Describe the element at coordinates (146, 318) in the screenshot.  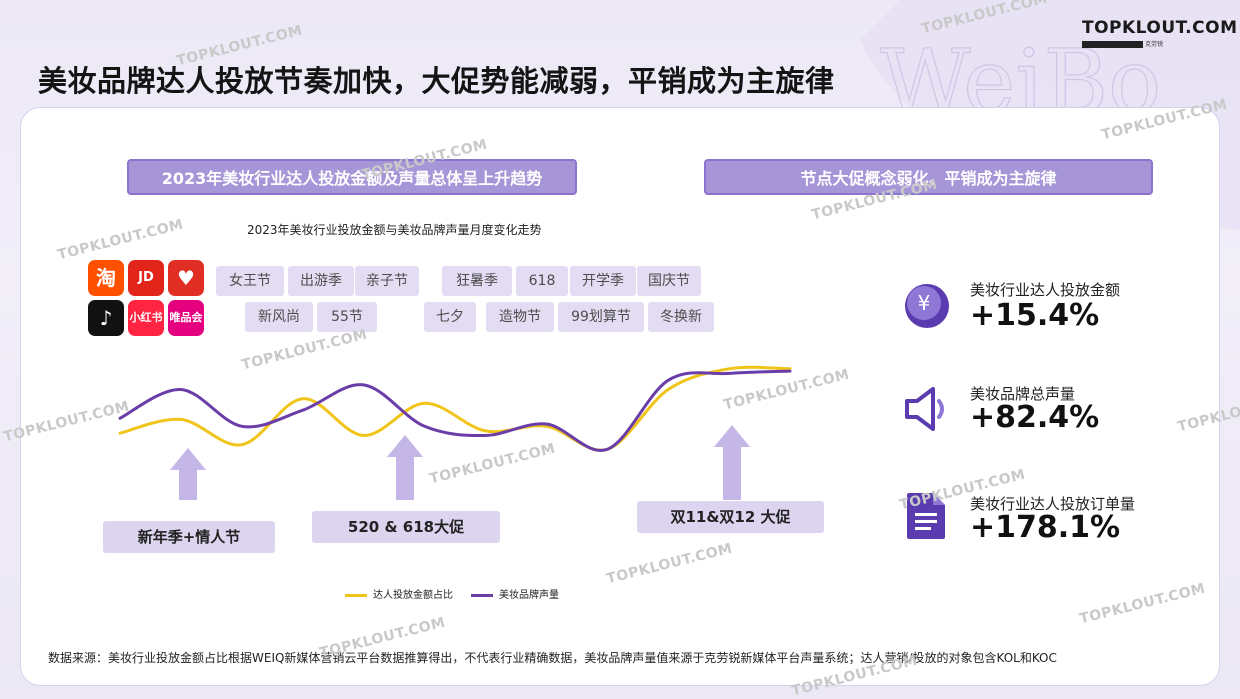
I see `xiaohongshu-icon: 小红书` at that location.